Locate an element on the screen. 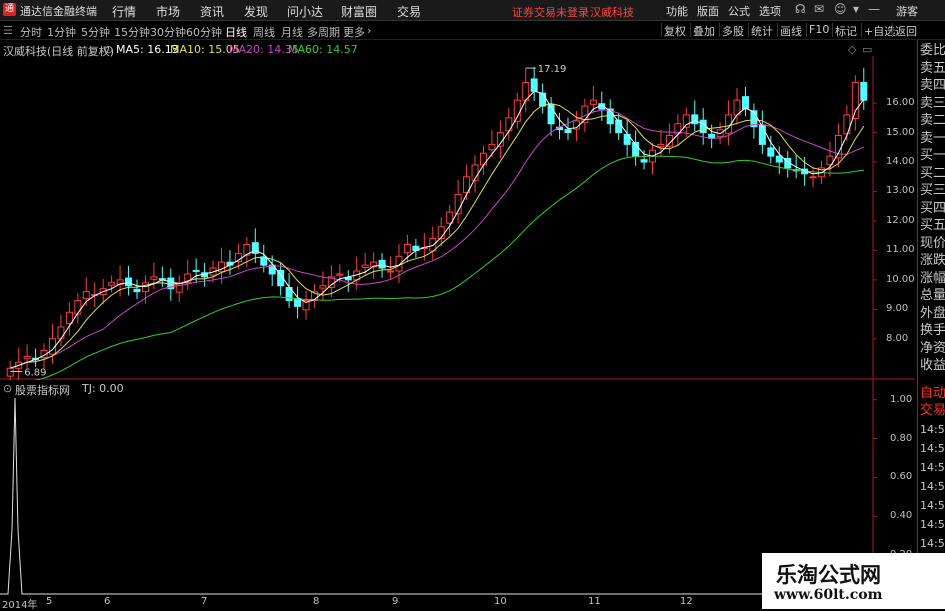 The width and height of the screenshot is (945, 611). quote-panel-label: 换手 is located at coordinates (932, 330).